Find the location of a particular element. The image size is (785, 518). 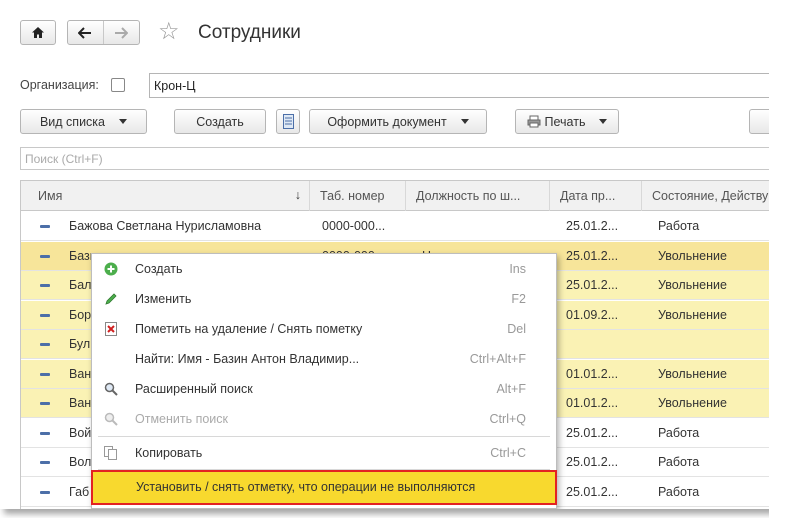

printer-icon is located at coordinates (534, 121).